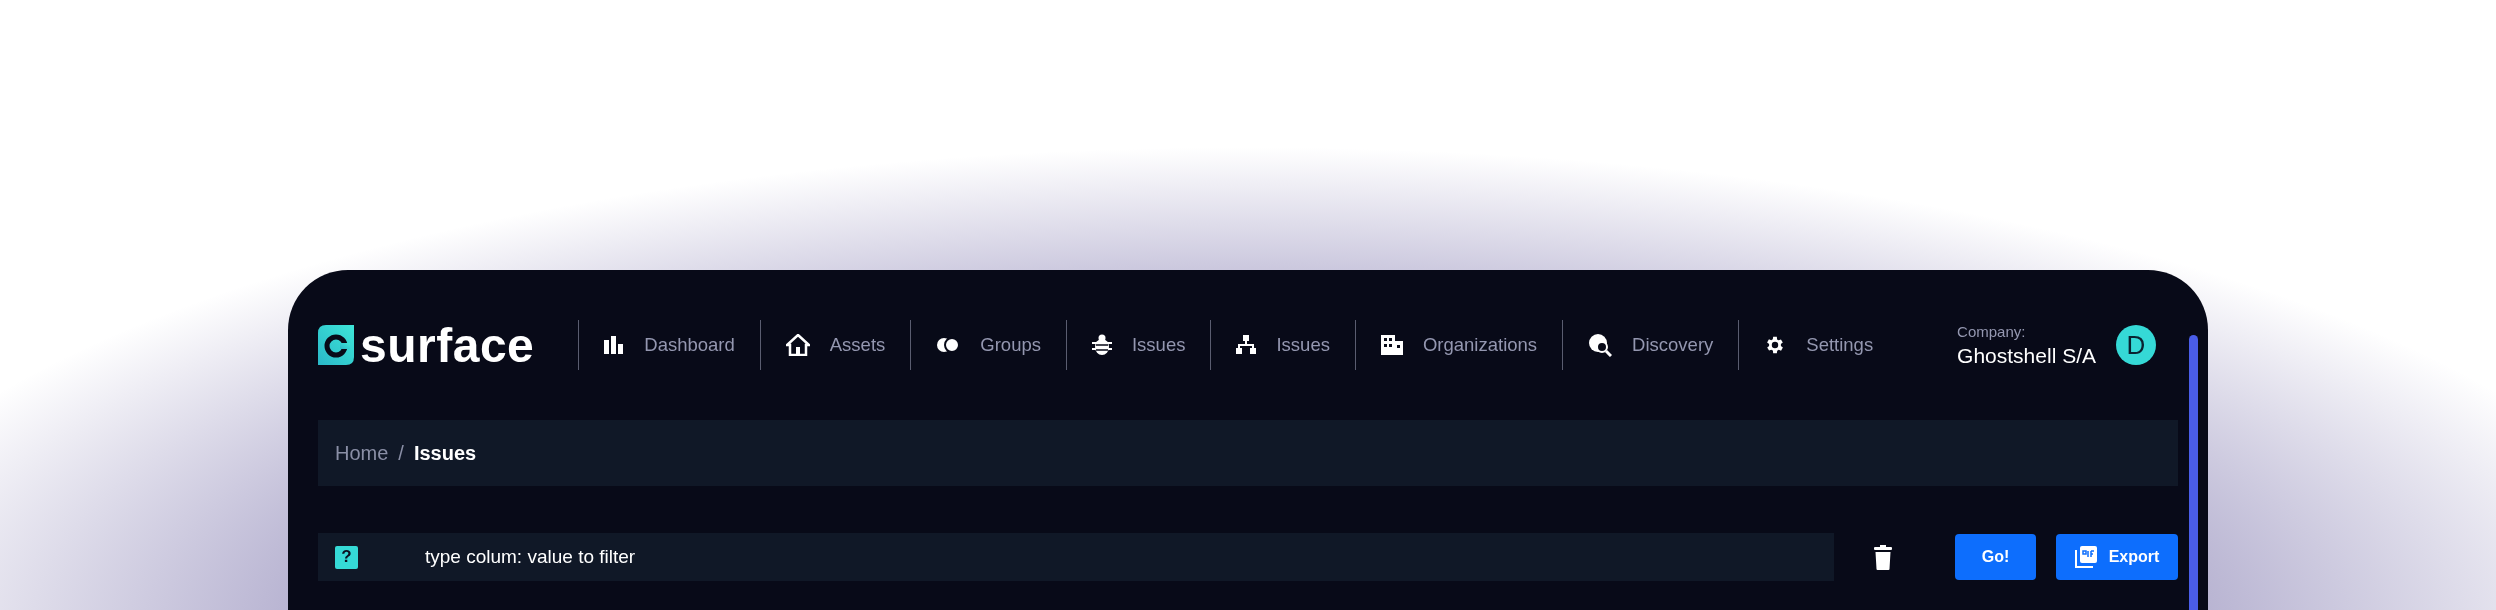  I want to click on nav-link: Assets, so click(835, 345).